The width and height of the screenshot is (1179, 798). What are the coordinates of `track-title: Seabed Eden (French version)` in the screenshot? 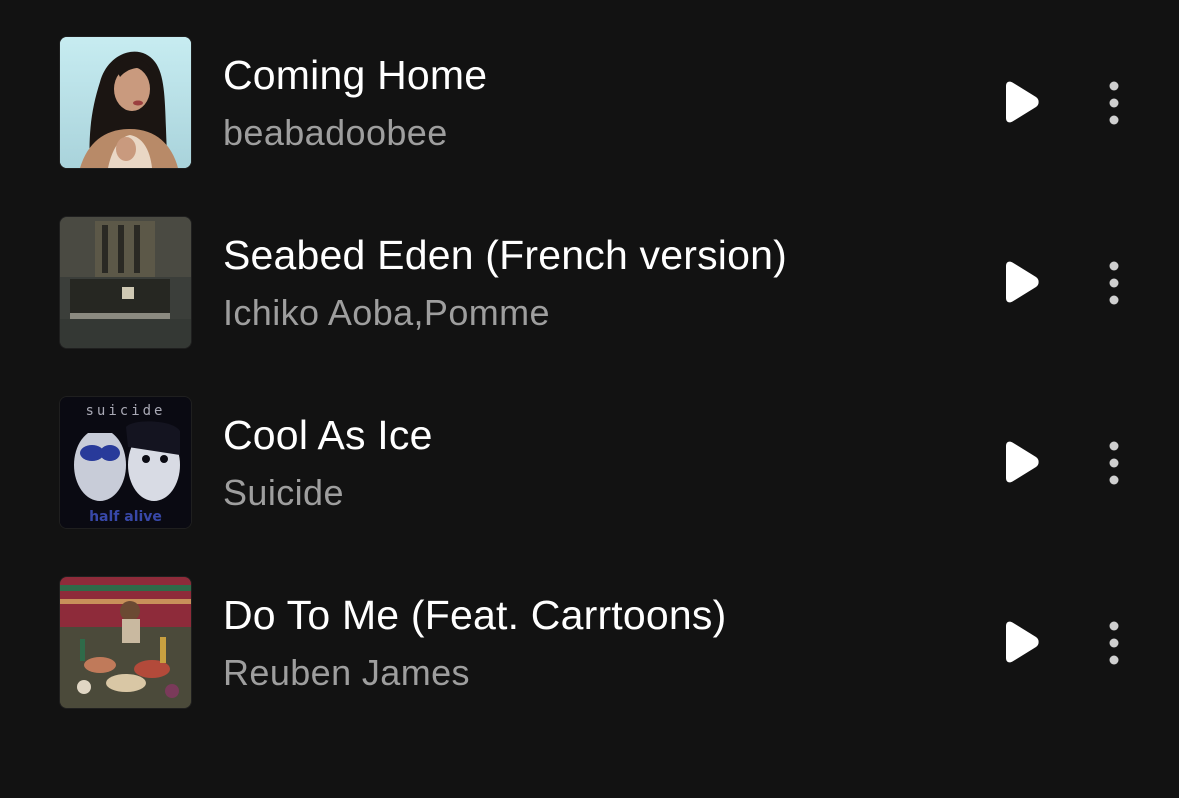 It's located at (505, 255).